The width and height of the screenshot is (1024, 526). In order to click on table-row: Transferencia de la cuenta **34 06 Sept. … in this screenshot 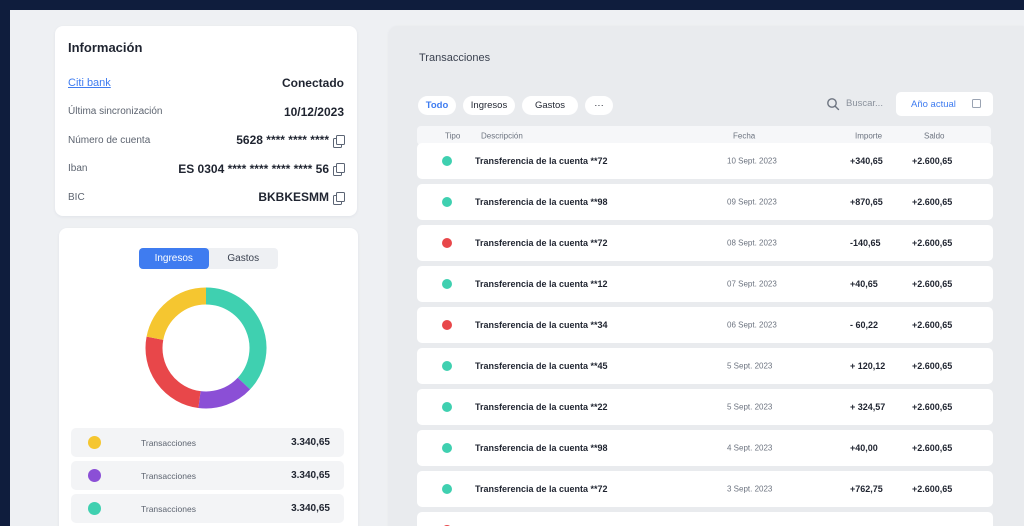, I will do `click(705, 325)`.